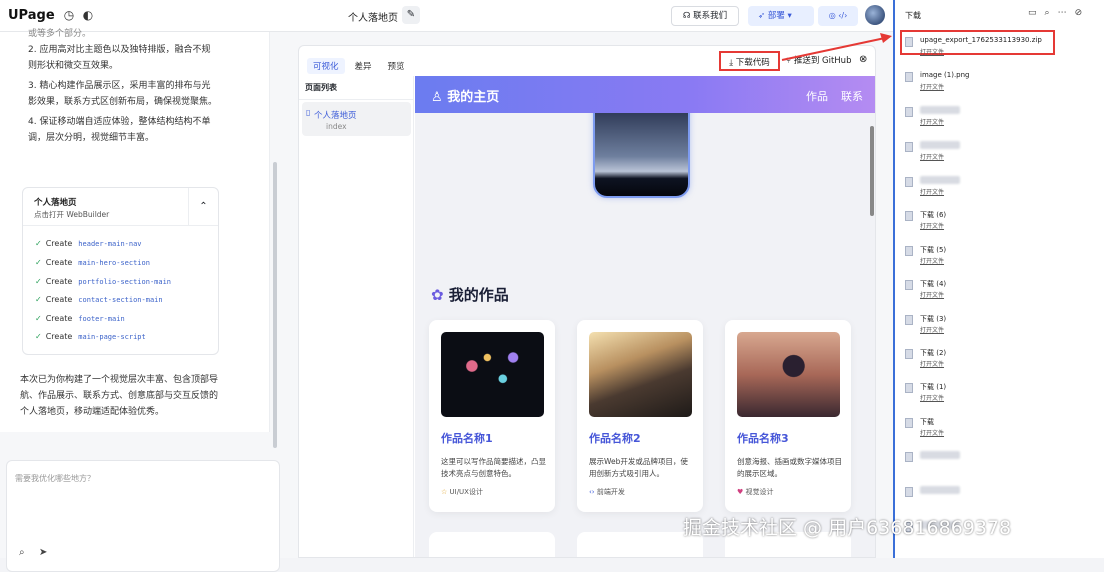 Image resolution: width=1104 pixels, height=572 pixels. What do you see at coordinates (1000, 396) in the screenshot?
I see `download-item: 下载 (1) 打开文件` at bounding box center [1000, 396].